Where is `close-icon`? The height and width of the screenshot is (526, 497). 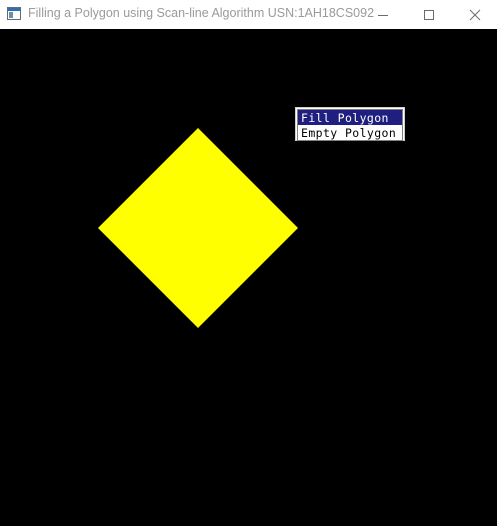
close-icon is located at coordinates (475, 14).